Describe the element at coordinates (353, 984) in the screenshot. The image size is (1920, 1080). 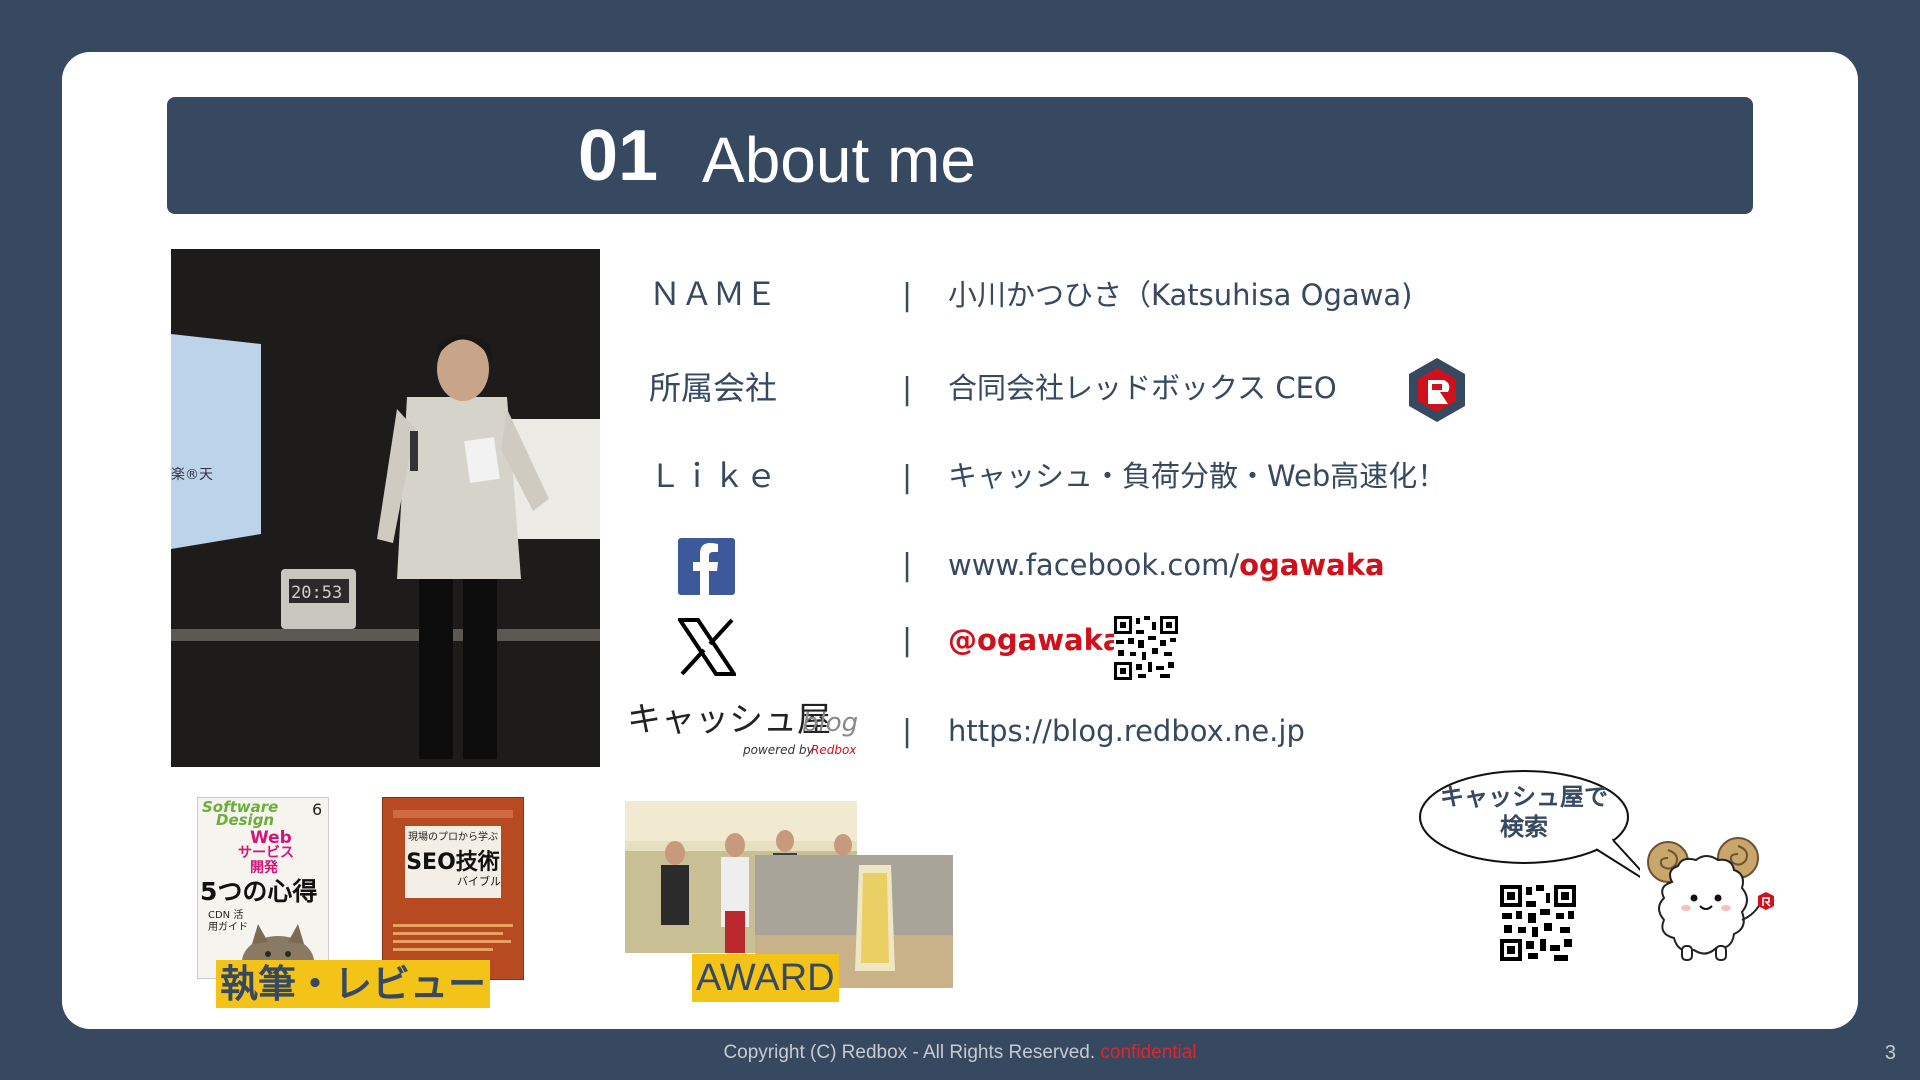
I see `writing-review-tag: 執筆・レビュー` at that location.